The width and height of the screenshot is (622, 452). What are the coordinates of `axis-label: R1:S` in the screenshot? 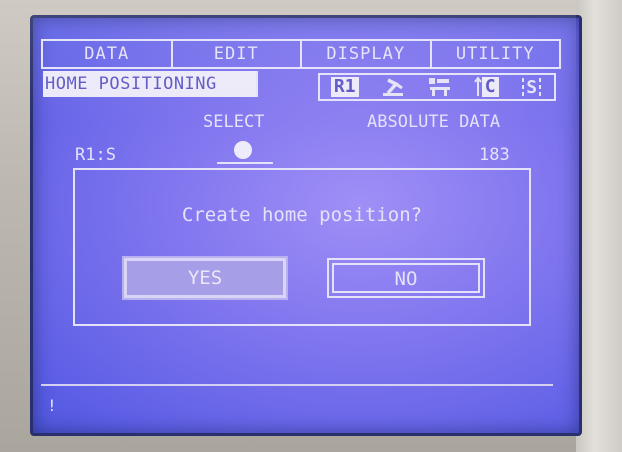 It's located at (95, 155).